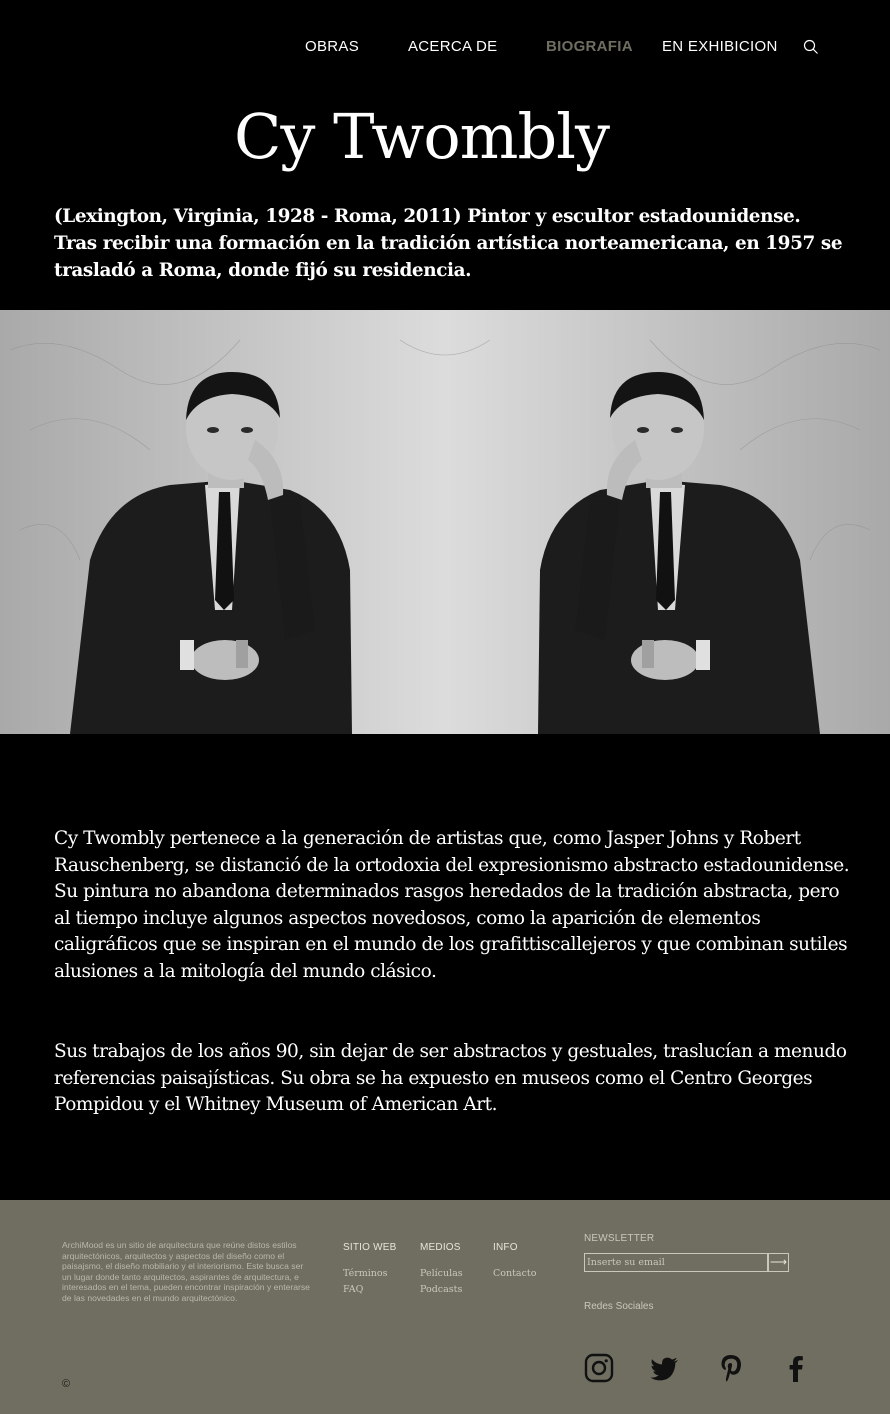 This screenshot has height=1414, width=890. What do you see at coordinates (665, 1368) in the screenshot?
I see `twitter-icon` at bounding box center [665, 1368].